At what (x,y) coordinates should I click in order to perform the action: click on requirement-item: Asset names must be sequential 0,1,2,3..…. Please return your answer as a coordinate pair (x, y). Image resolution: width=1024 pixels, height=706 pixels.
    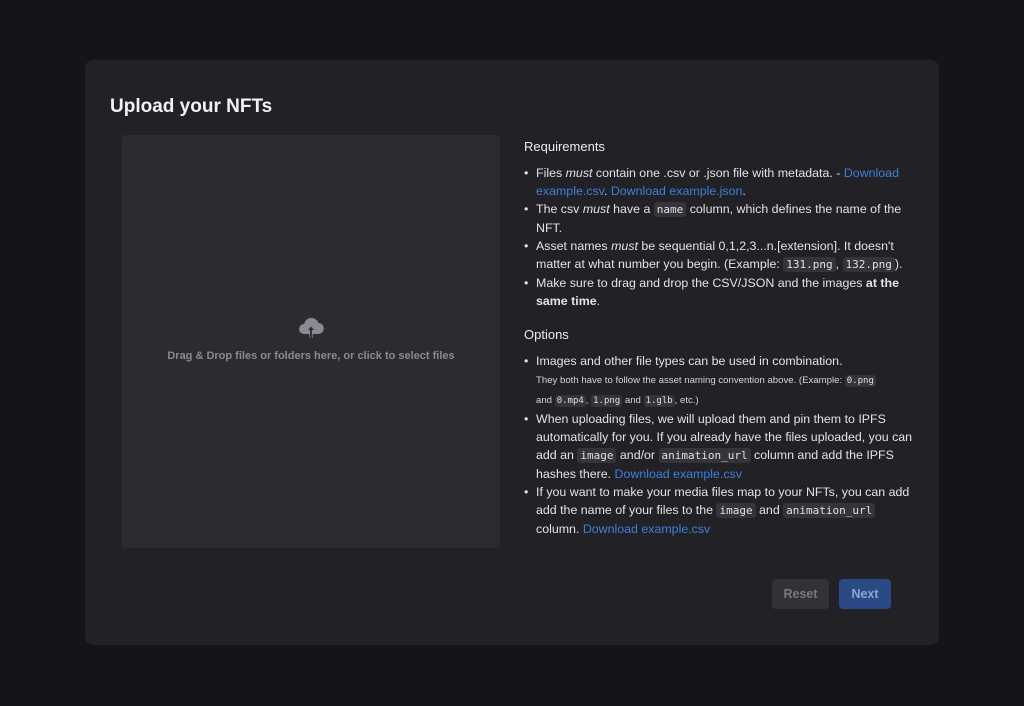
    Looking at the image, I should click on (719, 255).